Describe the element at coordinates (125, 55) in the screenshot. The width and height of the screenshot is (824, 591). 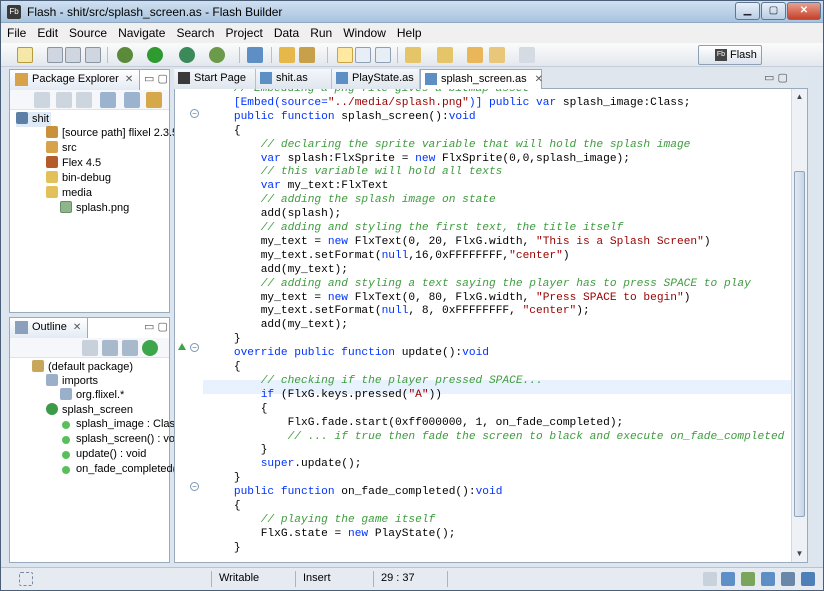
I see `debug-icon` at that location.